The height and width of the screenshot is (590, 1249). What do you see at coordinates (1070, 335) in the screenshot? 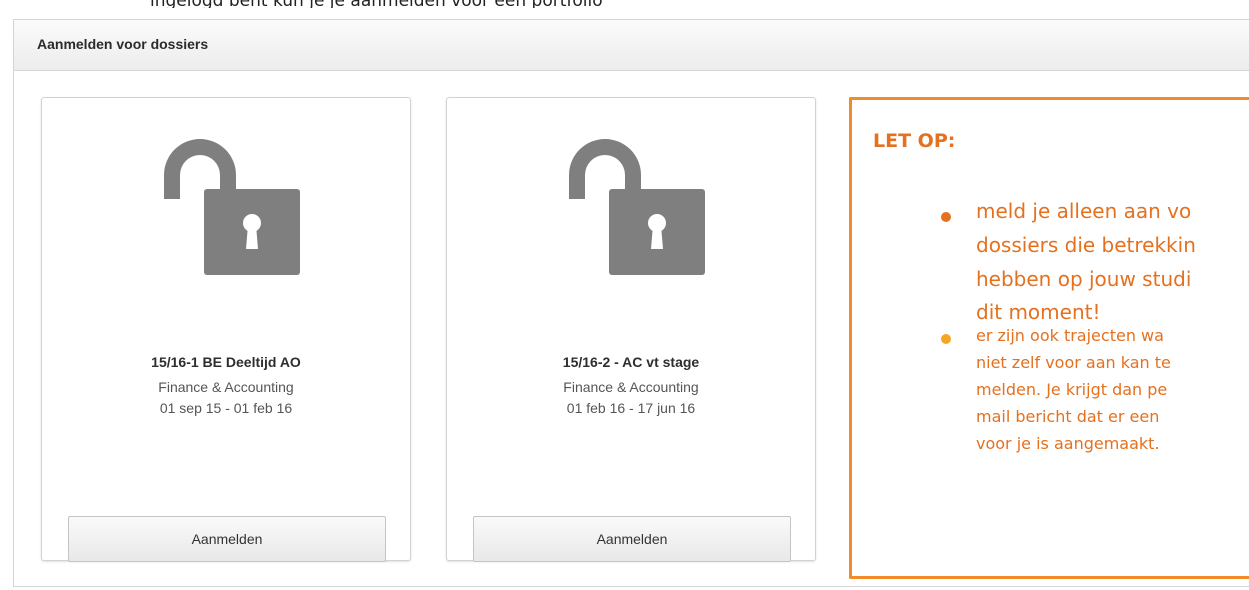
I see `notice-text: er zijn ook trajecten wa` at bounding box center [1070, 335].